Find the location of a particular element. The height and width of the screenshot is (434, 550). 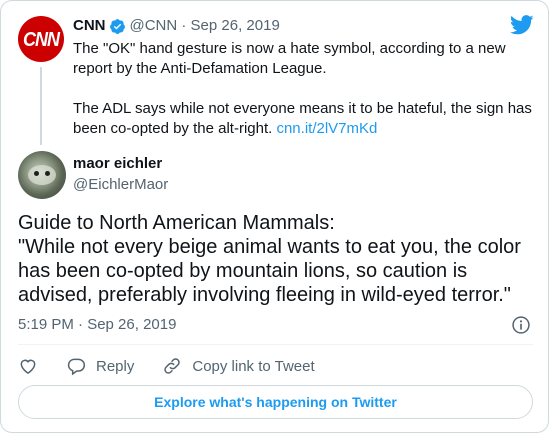

like-button is located at coordinates (28, 366).